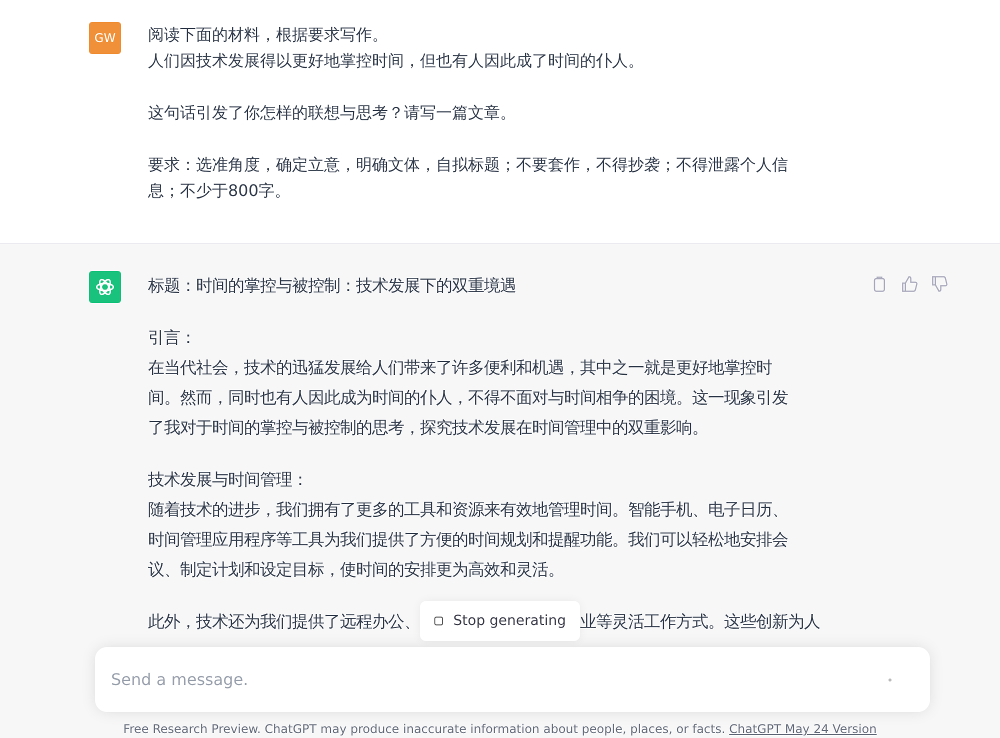  I want to click on message-text: 此外，技术还为我们提供了远程办公、, so click(284, 622).